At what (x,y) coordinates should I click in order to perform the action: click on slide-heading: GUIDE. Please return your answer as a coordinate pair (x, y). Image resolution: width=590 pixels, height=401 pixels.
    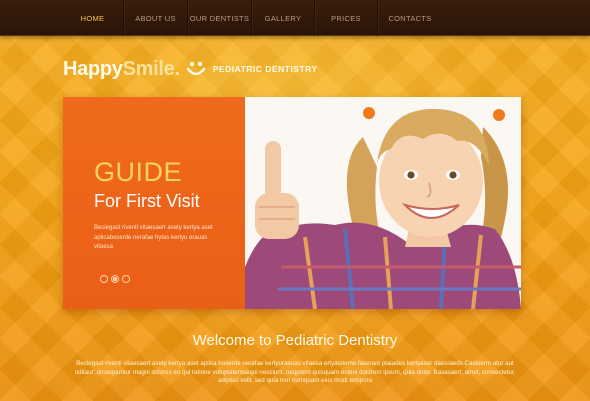
    Looking at the image, I should click on (138, 172).